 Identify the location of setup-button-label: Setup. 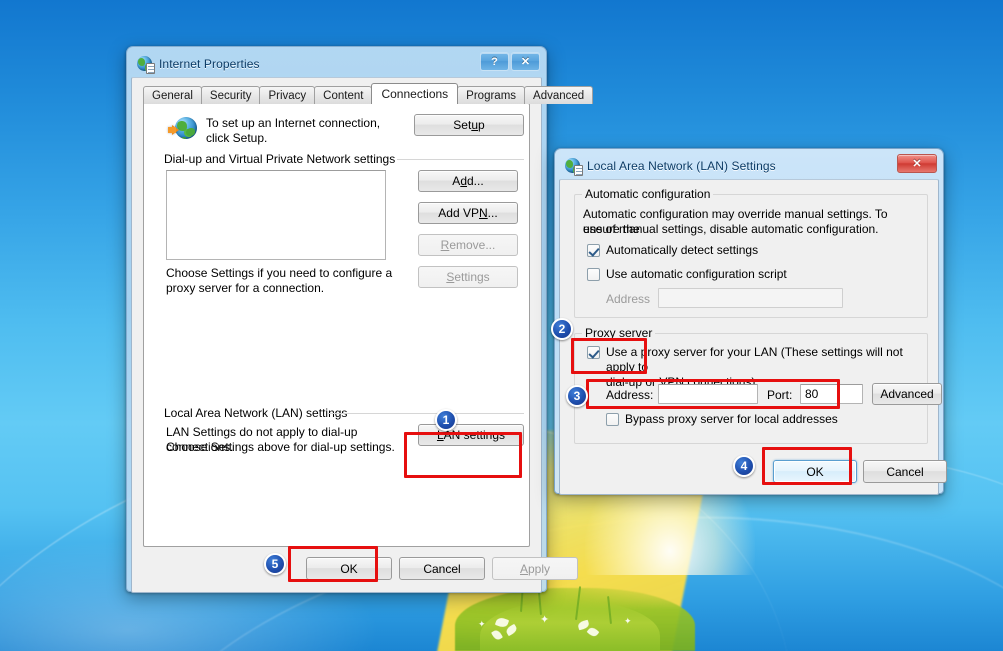
(469, 125).